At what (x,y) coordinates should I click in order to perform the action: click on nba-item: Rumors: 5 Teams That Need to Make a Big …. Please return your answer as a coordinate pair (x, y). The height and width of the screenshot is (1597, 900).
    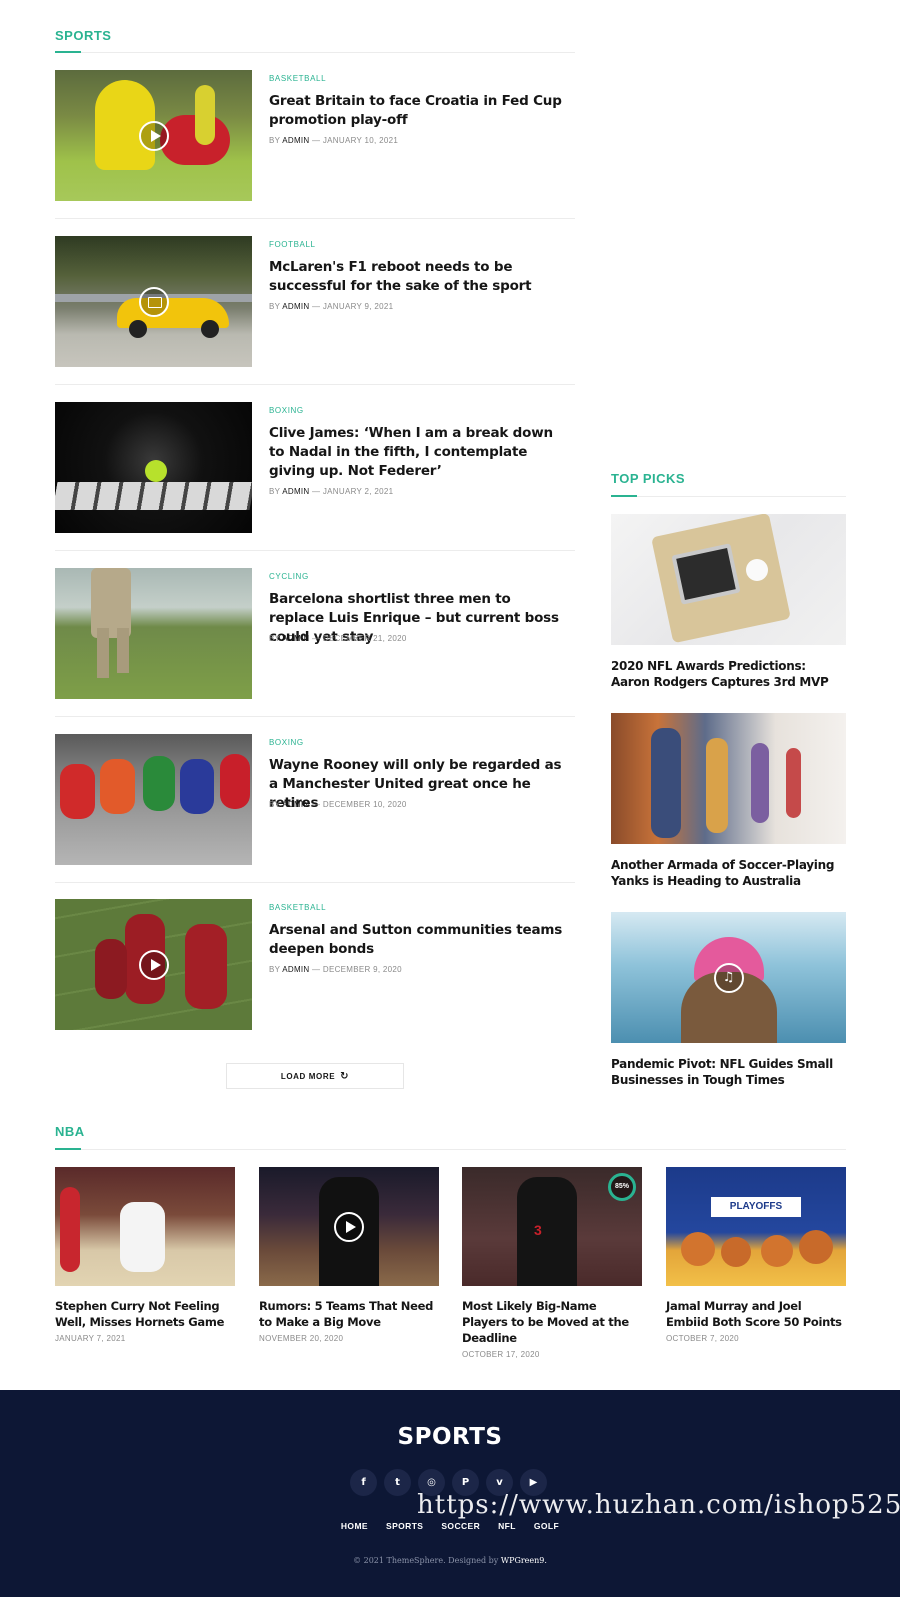
    Looking at the image, I should click on (349, 1255).